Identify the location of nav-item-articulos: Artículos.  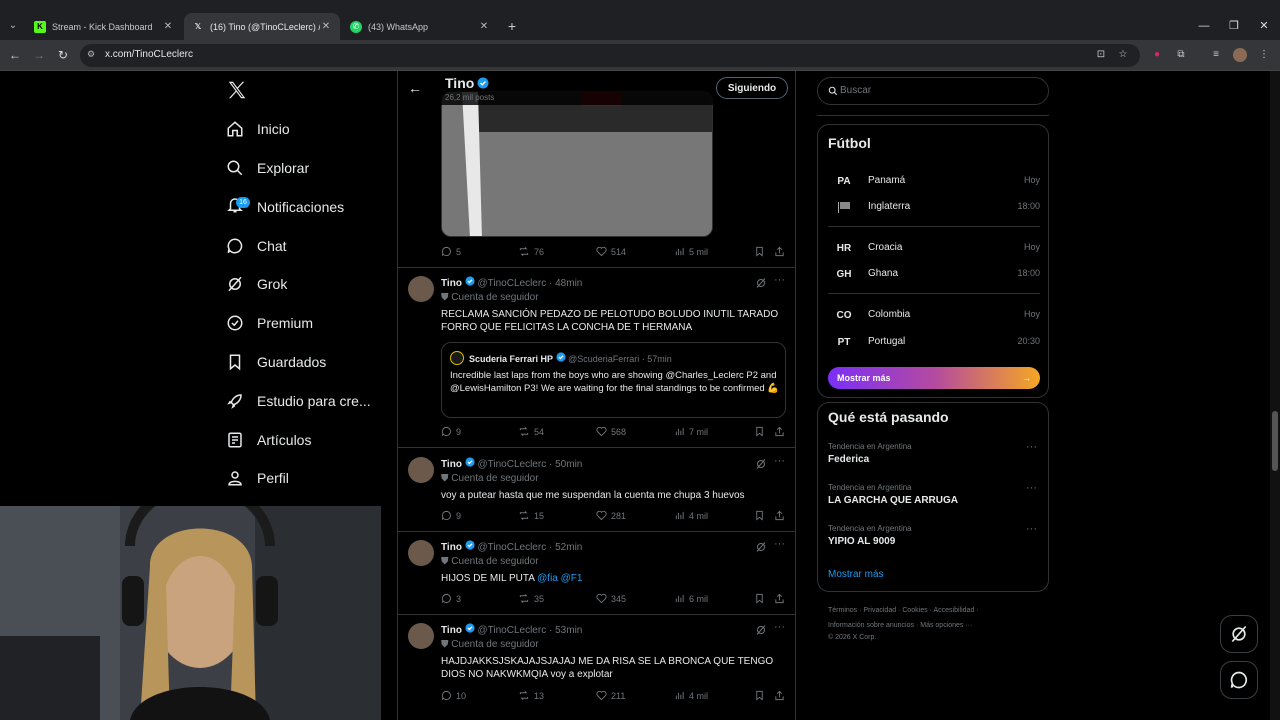
(268, 440).